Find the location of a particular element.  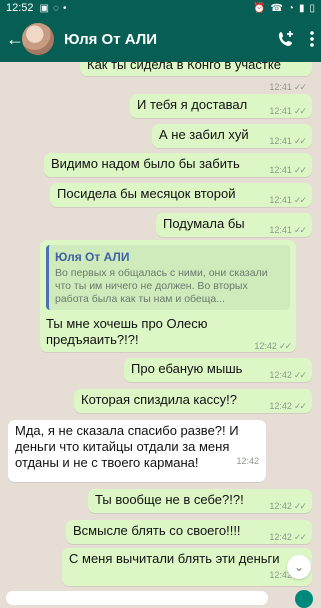

message-bubble: Всмысле блять со своего!!!! 12:42 ✓✓ is located at coordinates (189, 532).